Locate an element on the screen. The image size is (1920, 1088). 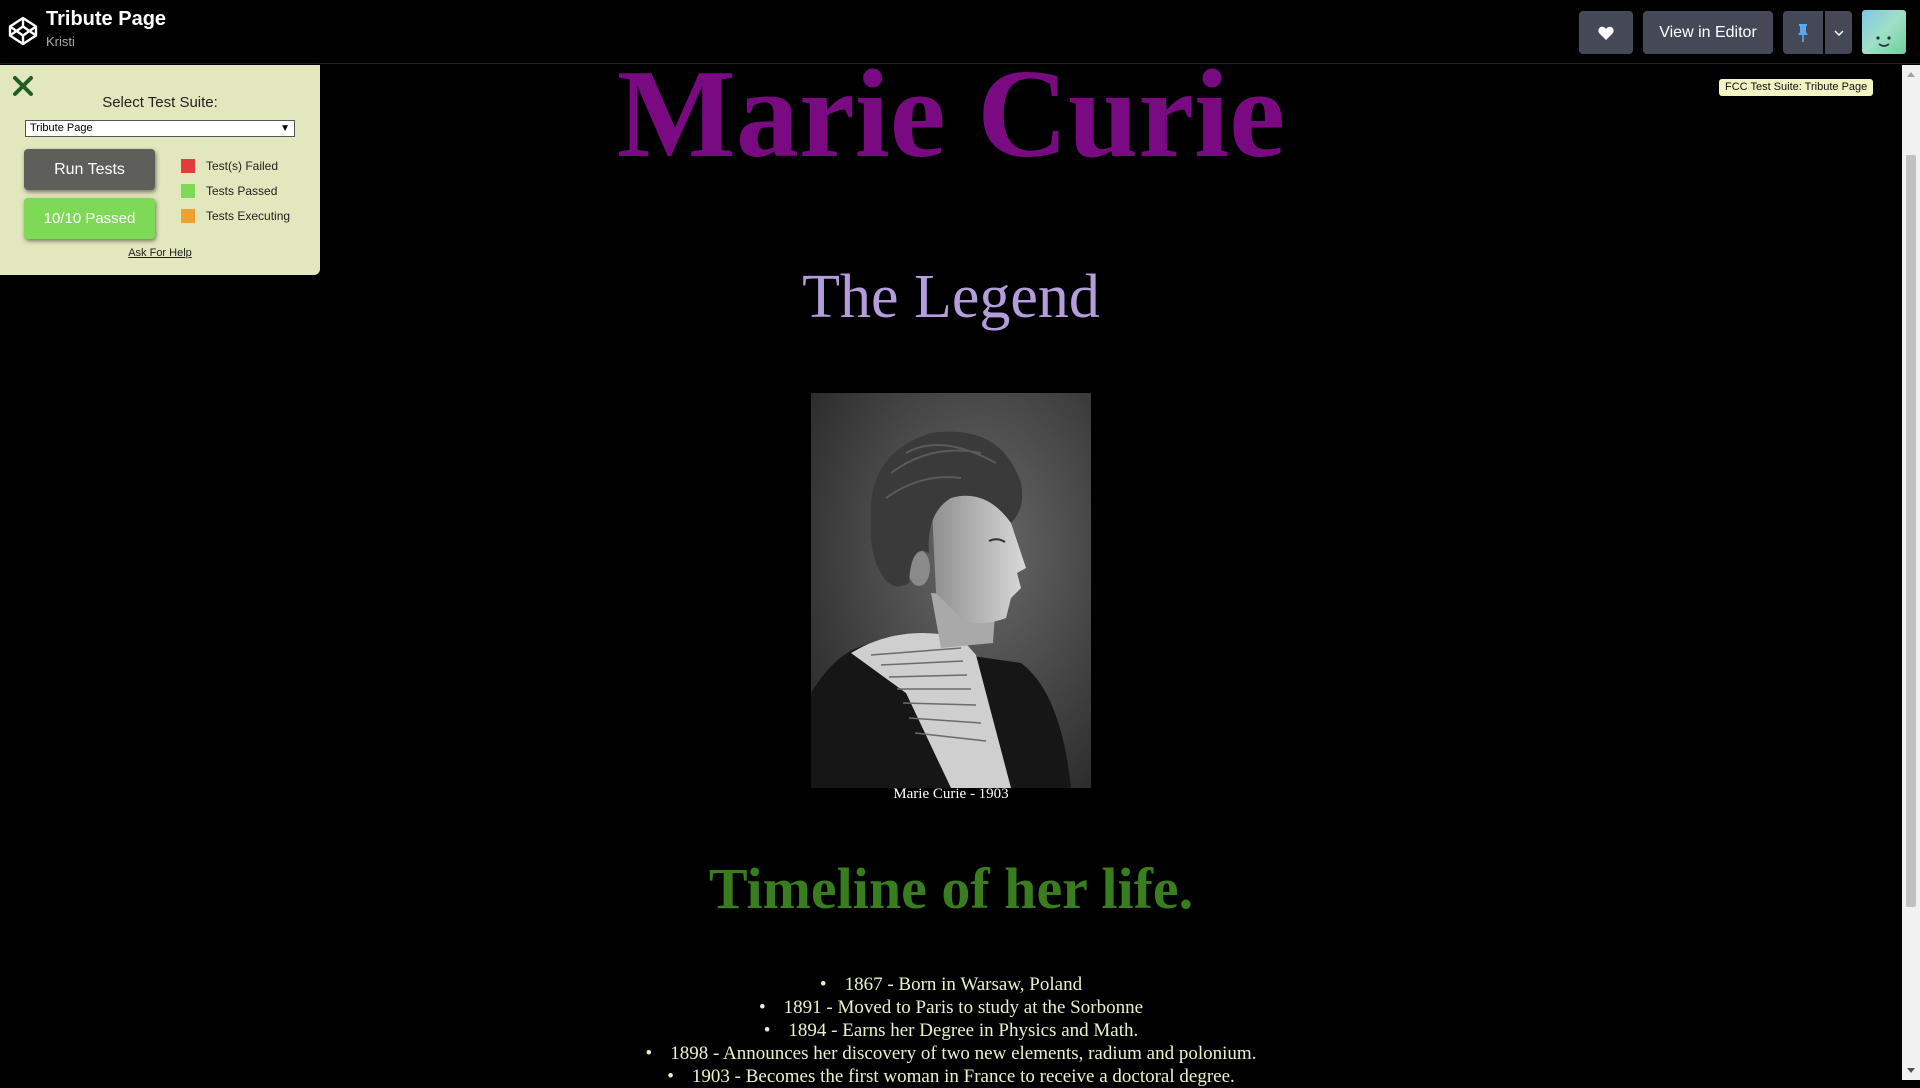
pen-title: Tribute Page is located at coordinates (106, 19).